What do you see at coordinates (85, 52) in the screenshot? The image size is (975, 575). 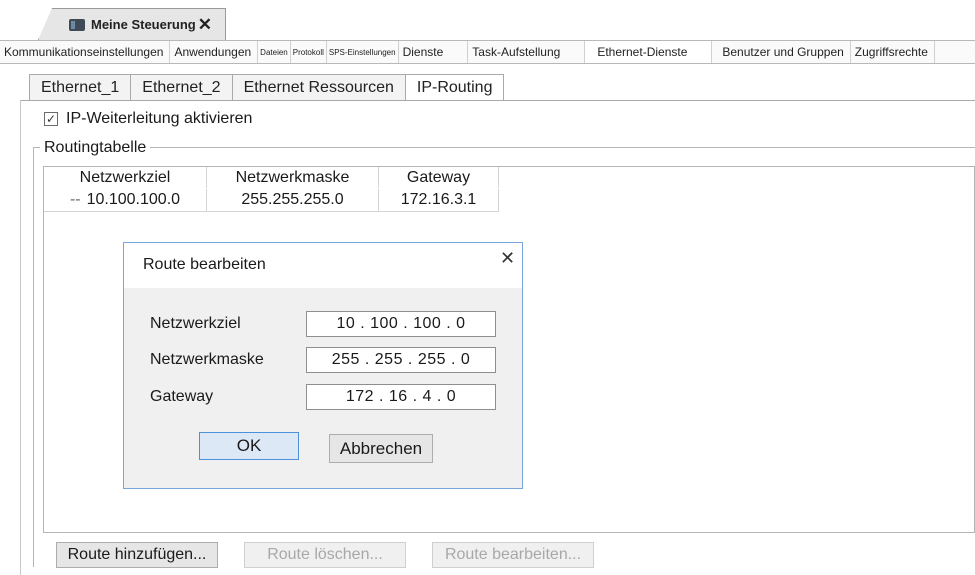 I see `tab-kommunikationseinstellungen: Kommunikationseinstellungen` at bounding box center [85, 52].